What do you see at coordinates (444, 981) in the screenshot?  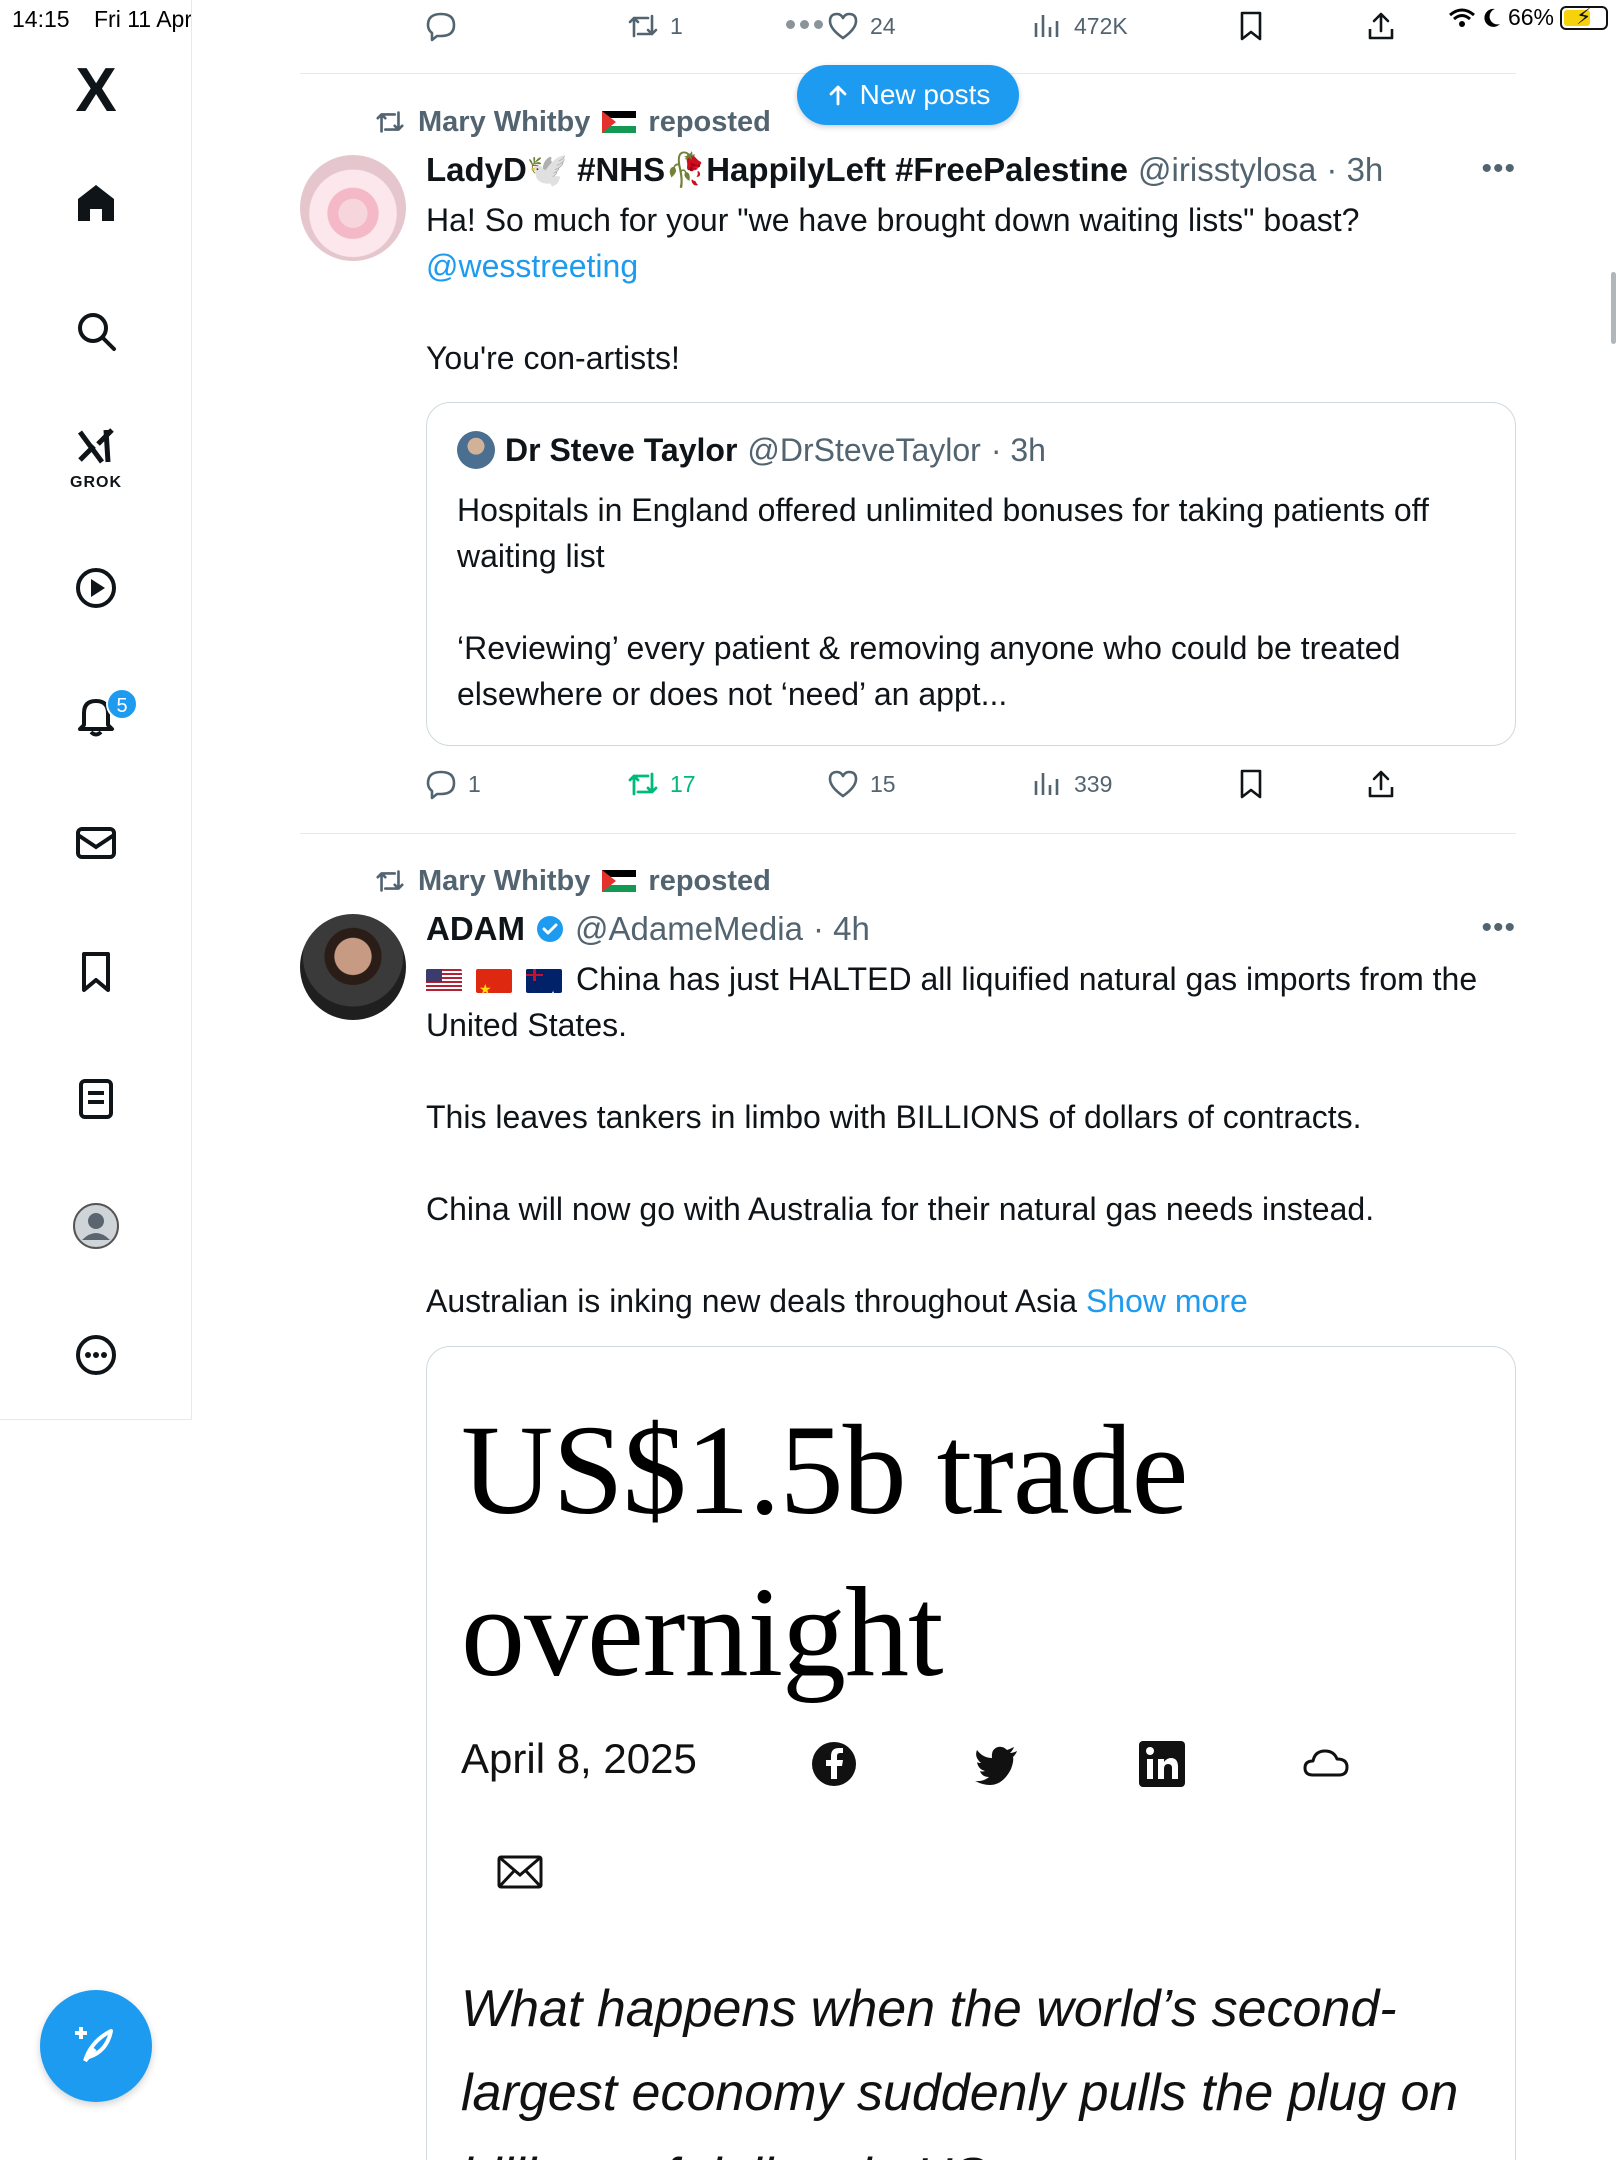 I see `us-flag-icon` at bounding box center [444, 981].